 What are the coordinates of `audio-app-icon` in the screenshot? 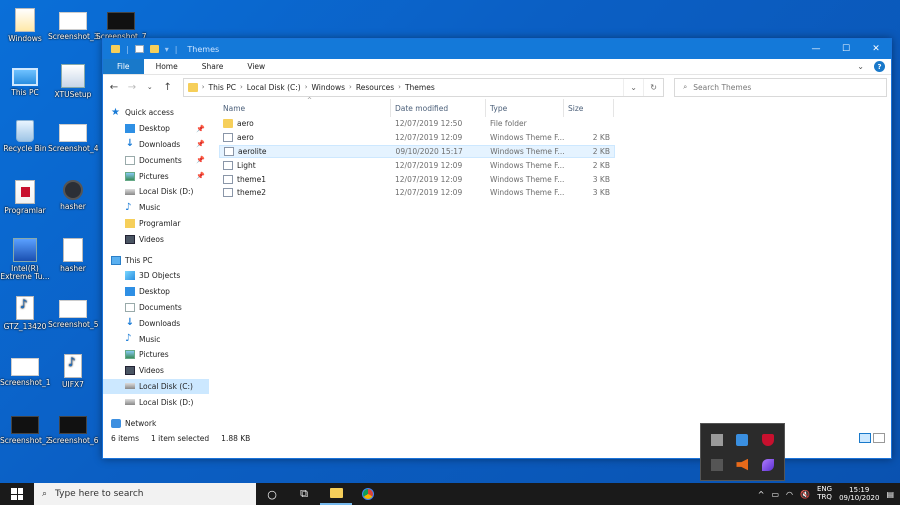 It's located at (742, 464).